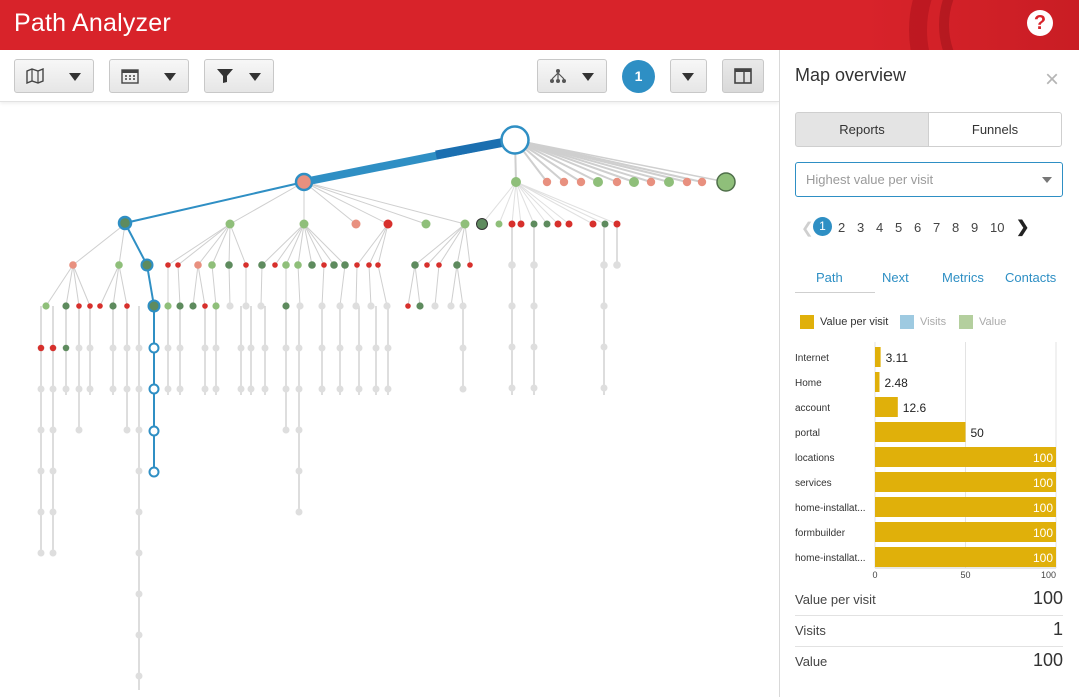 The width and height of the screenshot is (1079, 697). I want to click on page-indicator-badge: 1, so click(638, 76).